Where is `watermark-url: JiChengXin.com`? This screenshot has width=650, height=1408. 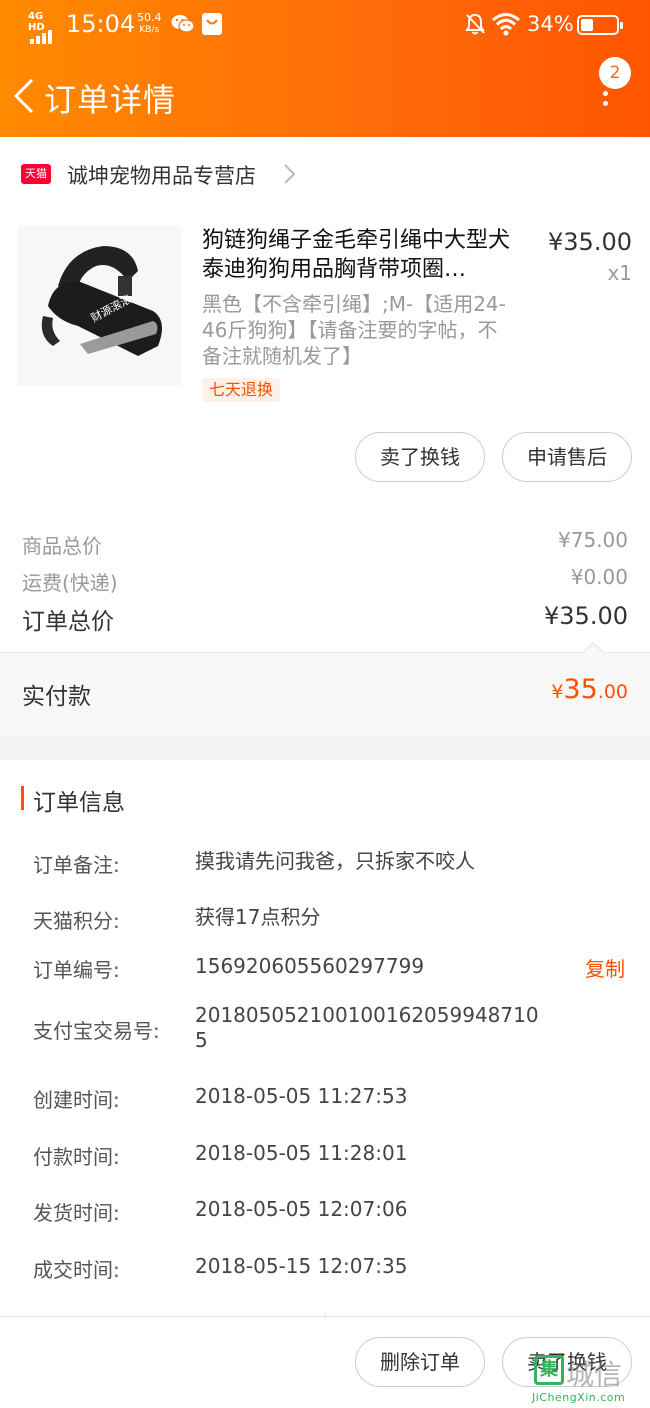 watermark-url: JiChengXin.com is located at coordinates (579, 1397).